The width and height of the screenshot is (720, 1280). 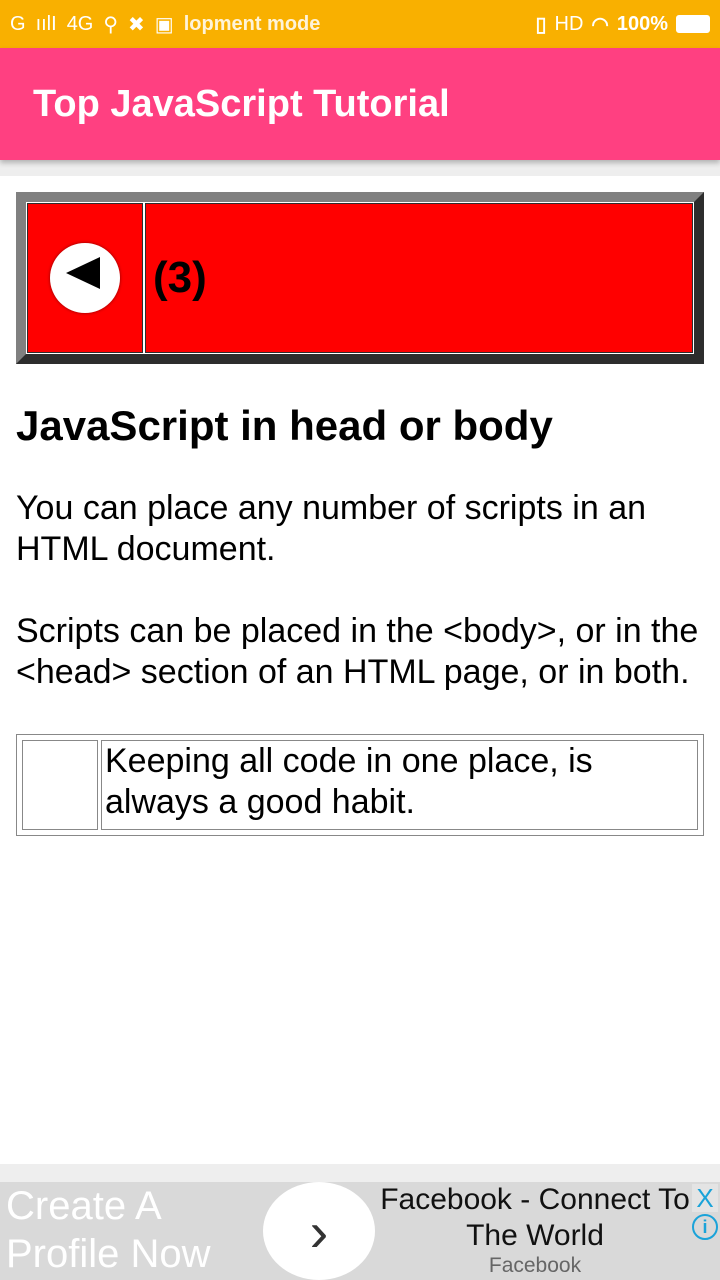 What do you see at coordinates (360, 24) in the screenshot?
I see `status-bar: GıılI 4G ⚲ ✖ ▣ lopment mode ▯ HD ◠ 100%` at bounding box center [360, 24].